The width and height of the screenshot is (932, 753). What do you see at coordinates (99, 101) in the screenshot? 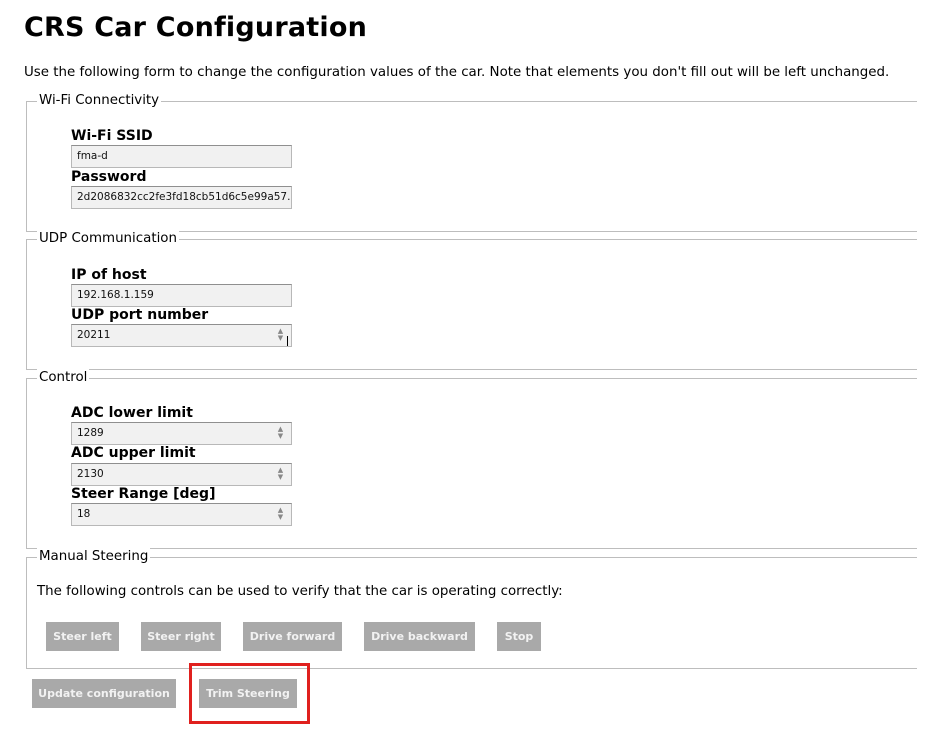
I see `wifi-legend: Wi-Fi Connectivity` at bounding box center [99, 101].